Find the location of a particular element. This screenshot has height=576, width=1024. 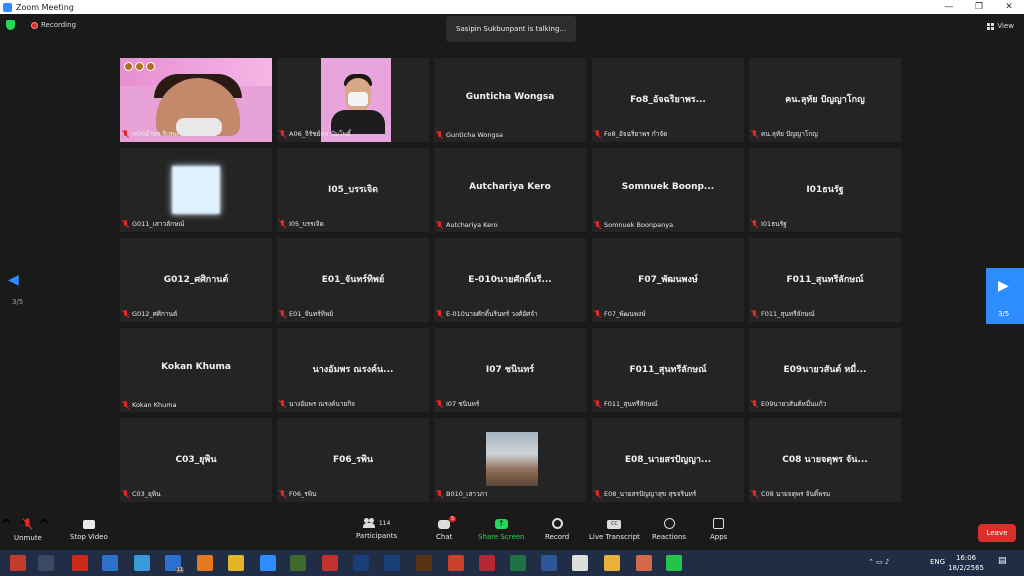

line-icon is located at coordinates (674, 563).